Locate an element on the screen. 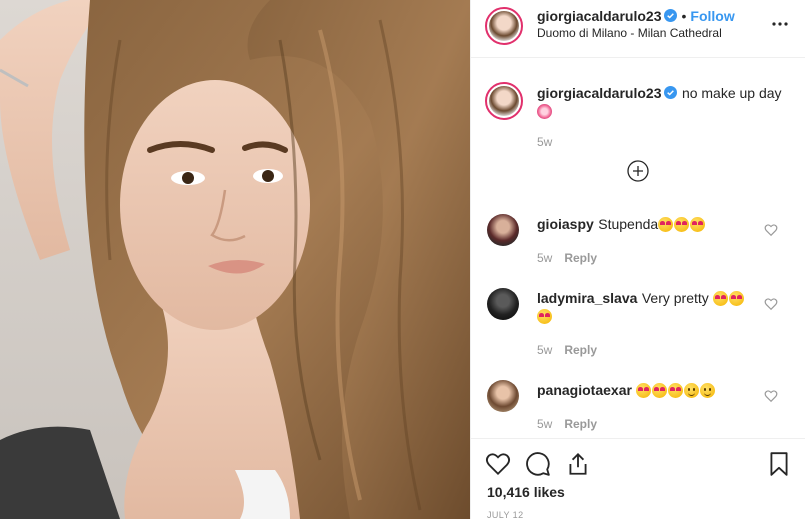  comment-item: ladymira_slava Very pretty 5w Reply is located at coordinates (638, 321).